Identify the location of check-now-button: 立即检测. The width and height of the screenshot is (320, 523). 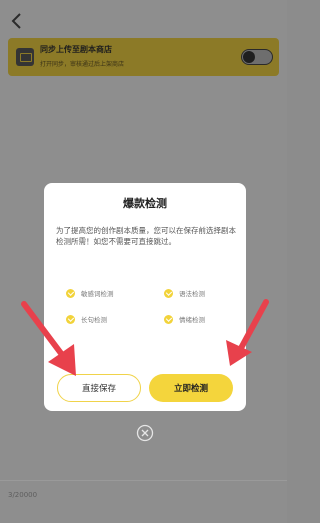
(191, 388).